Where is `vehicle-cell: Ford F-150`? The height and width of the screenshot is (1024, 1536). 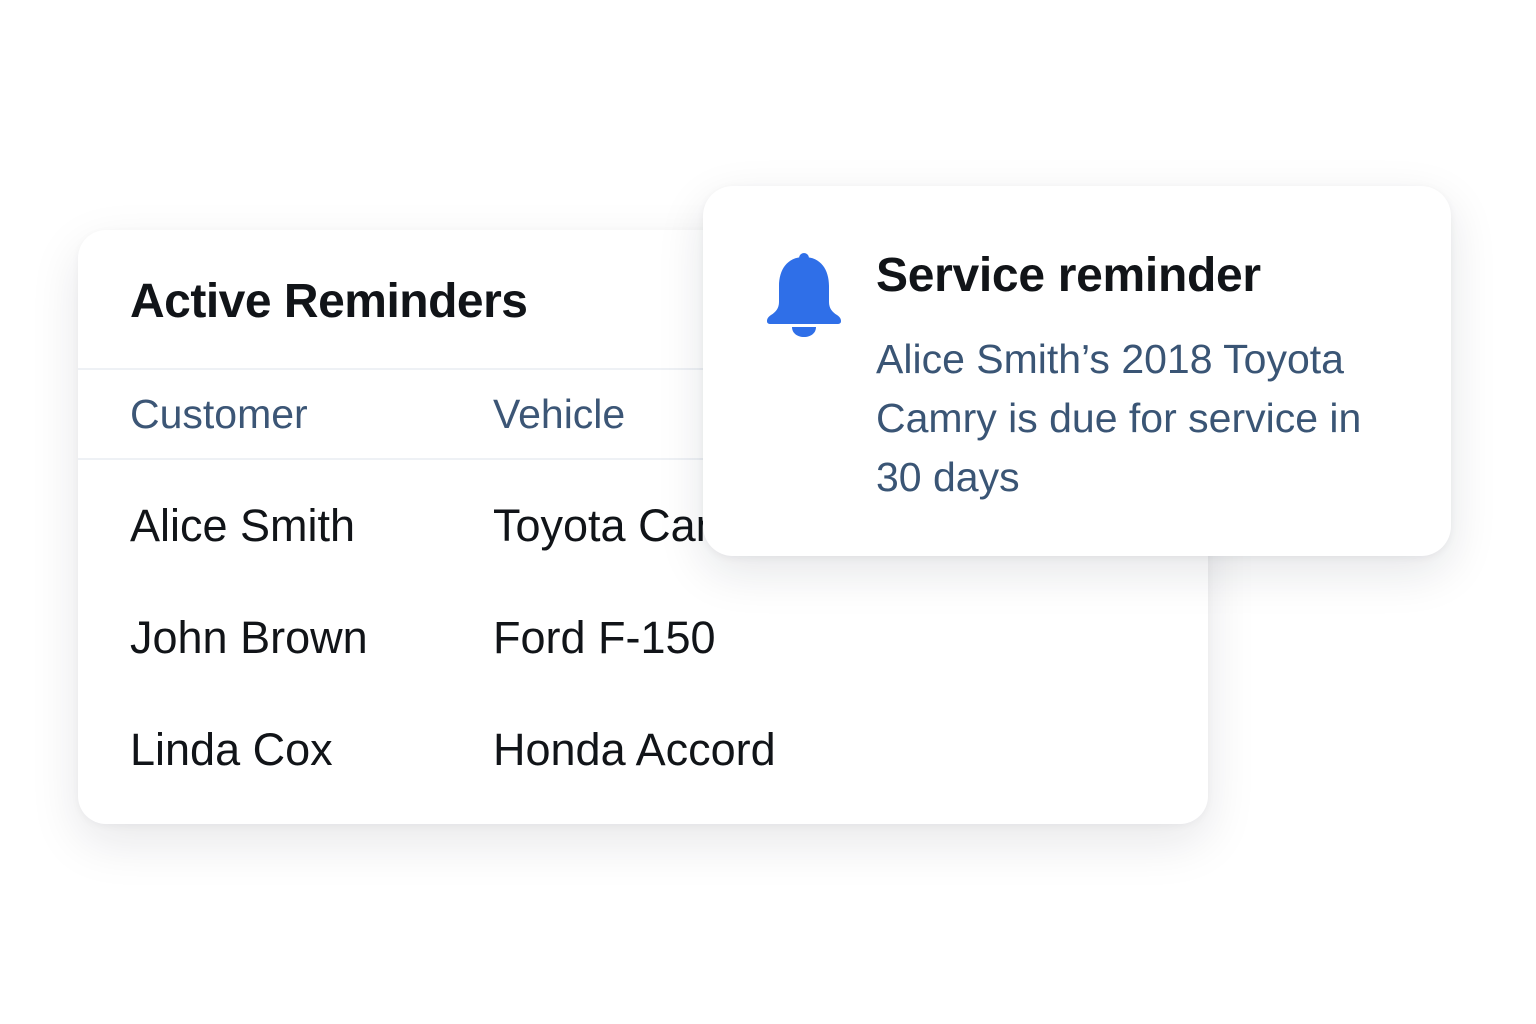 vehicle-cell: Ford F-150 is located at coordinates (604, 637).